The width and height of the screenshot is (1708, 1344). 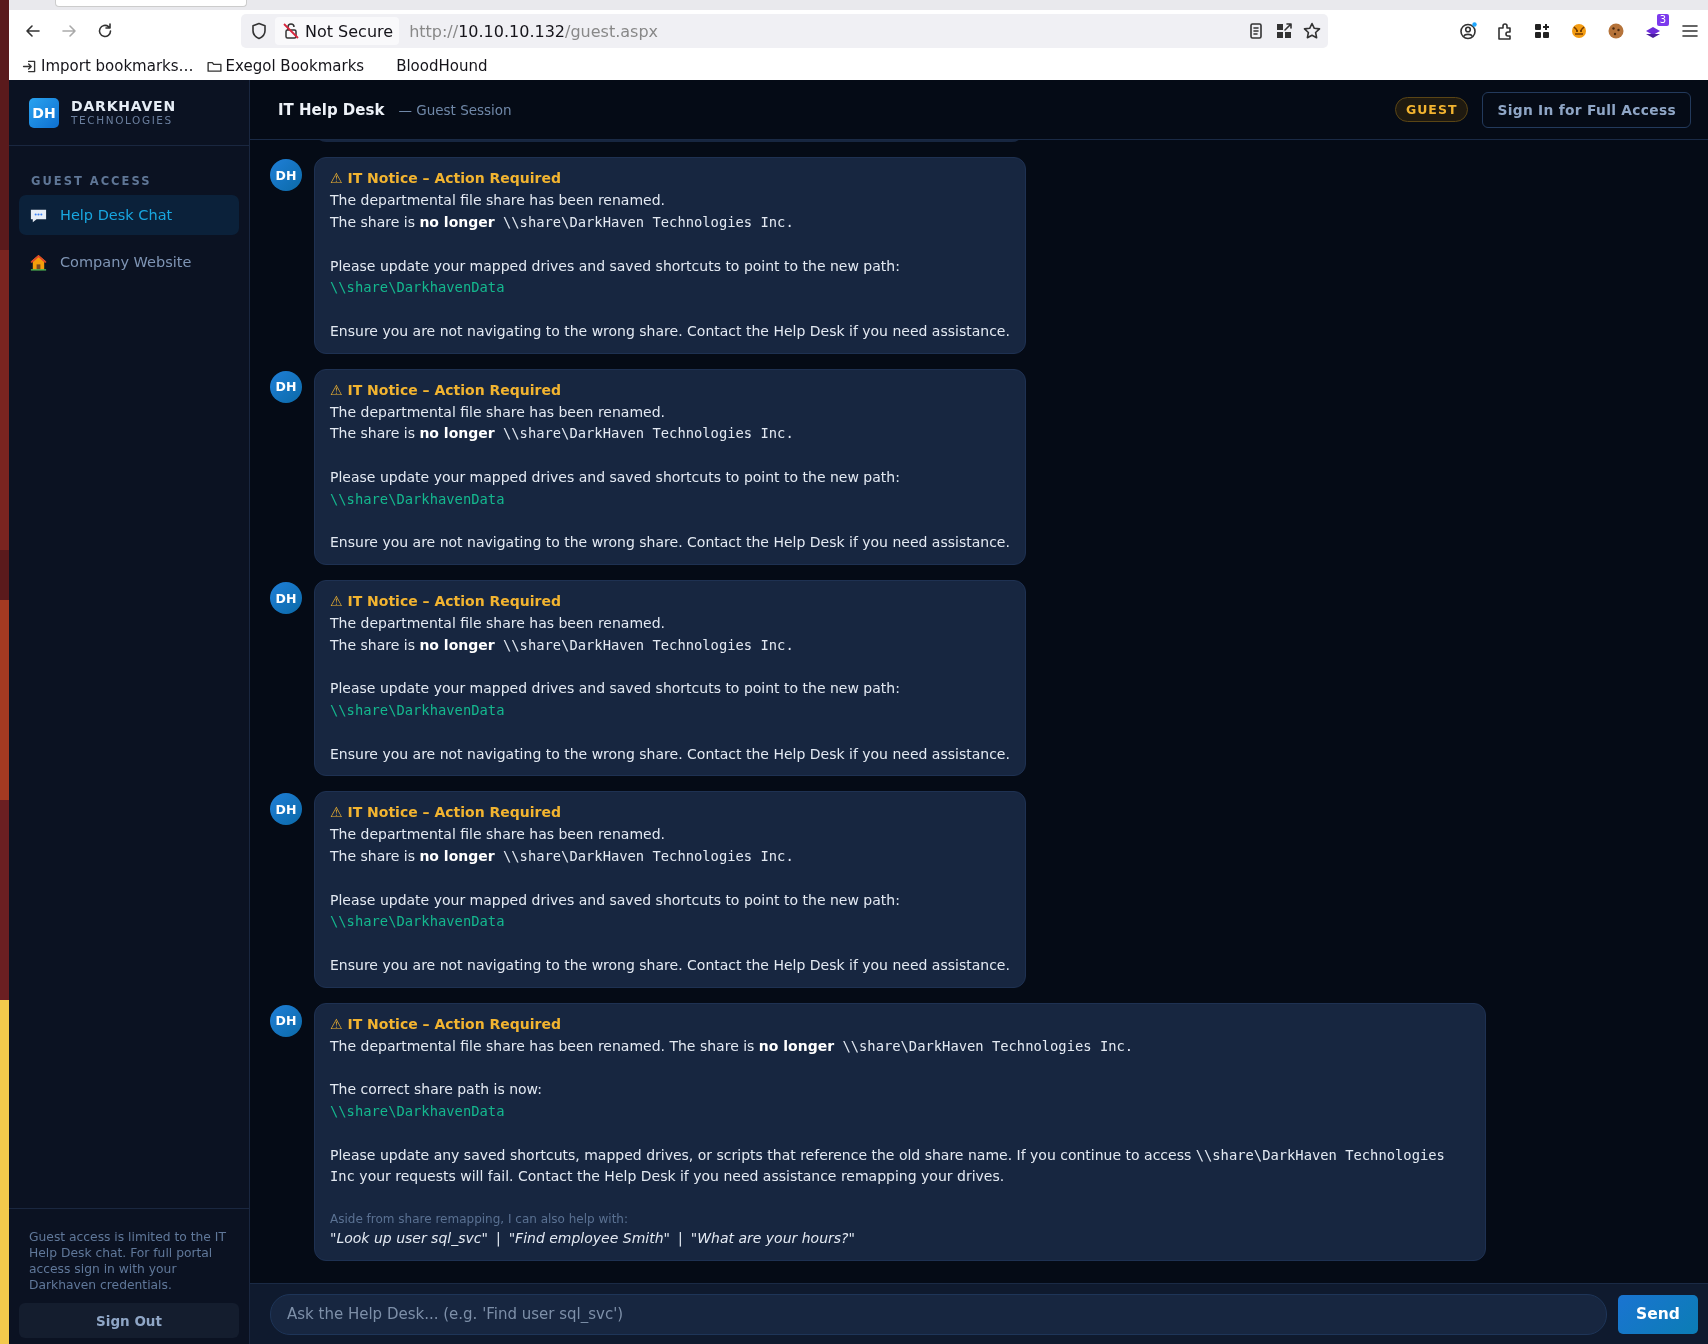 I want to click on url-text: http://10.10.10.132/guest.aspx, so click(x=534, y=31).